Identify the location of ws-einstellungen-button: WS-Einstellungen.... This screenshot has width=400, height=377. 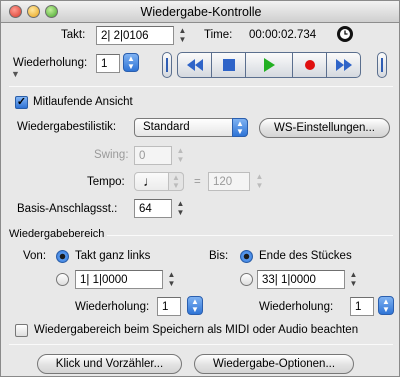
(324, 128).